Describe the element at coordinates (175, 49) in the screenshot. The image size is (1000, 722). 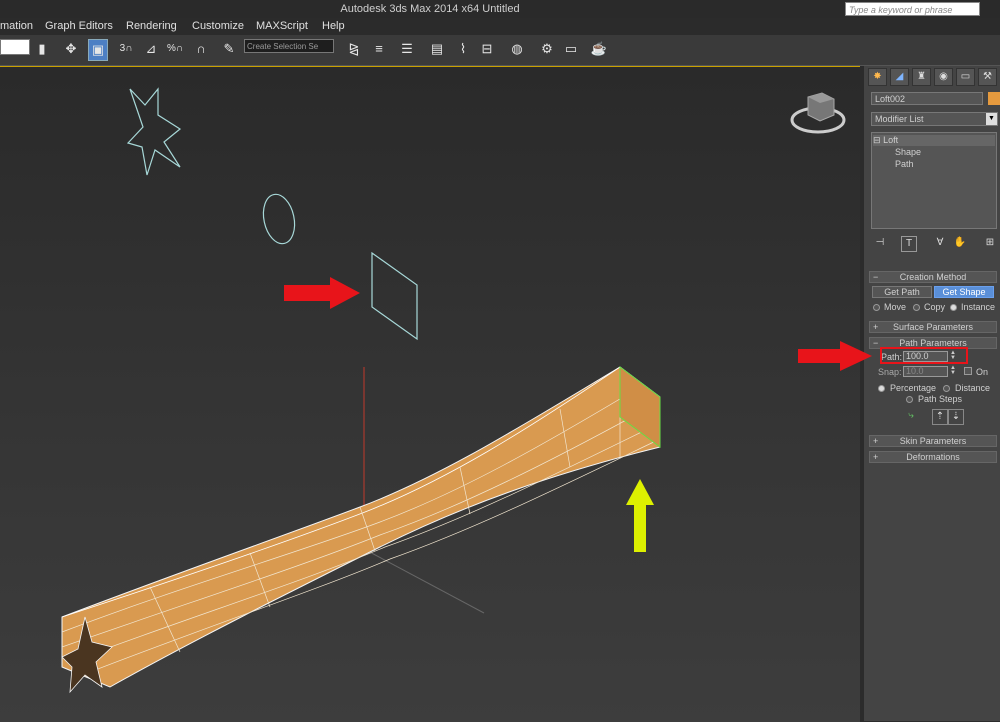
I see `percent-snap-icon: %∩` at that location.